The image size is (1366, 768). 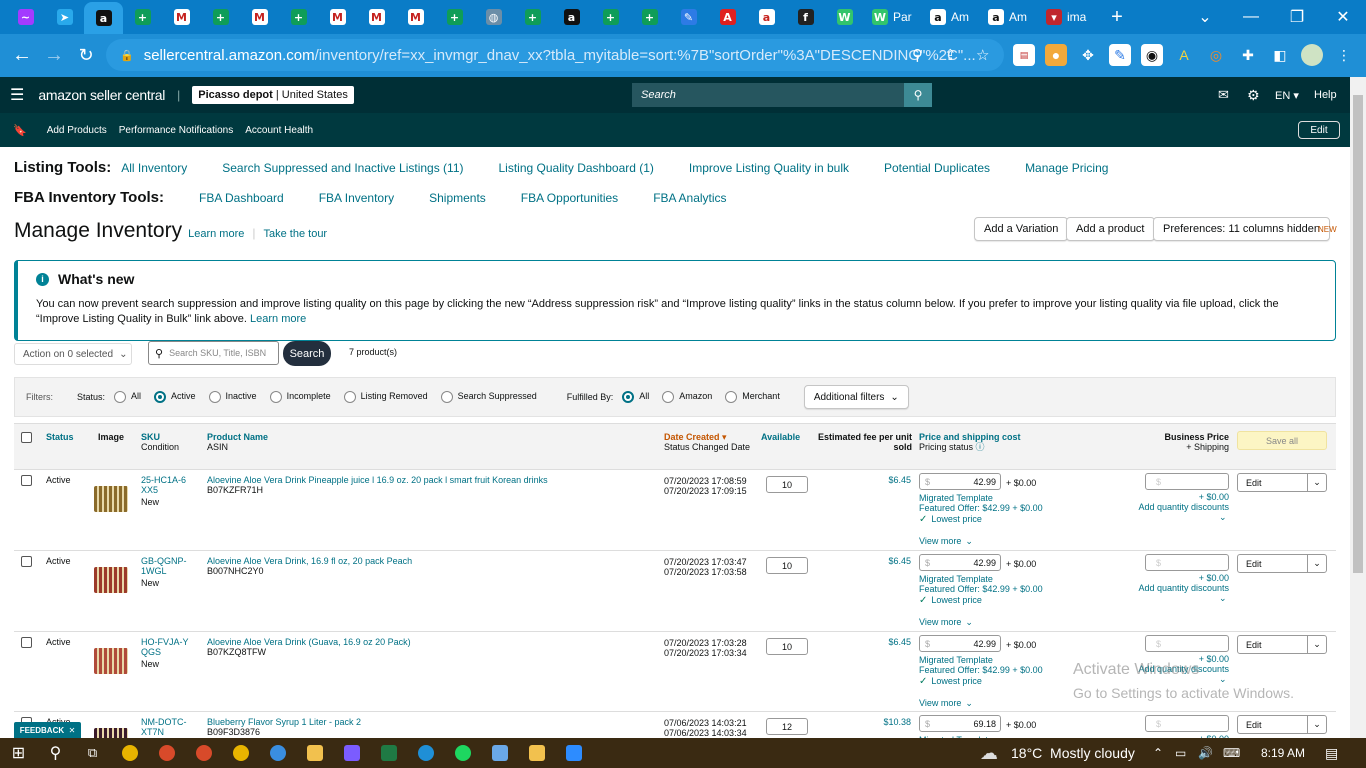 I want to click on add-product-button: Add a product, so click(x=1110, y=229).